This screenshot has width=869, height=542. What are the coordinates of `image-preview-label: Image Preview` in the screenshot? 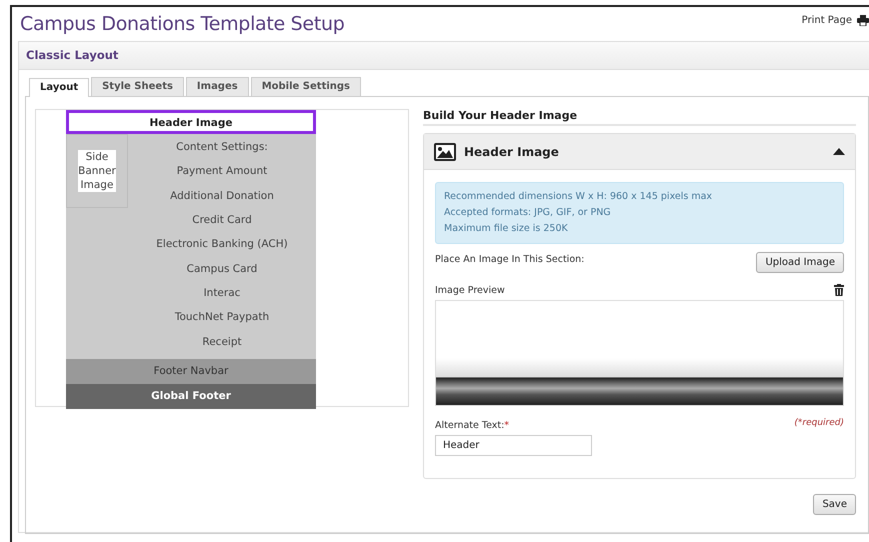 It's located at (470, 290).